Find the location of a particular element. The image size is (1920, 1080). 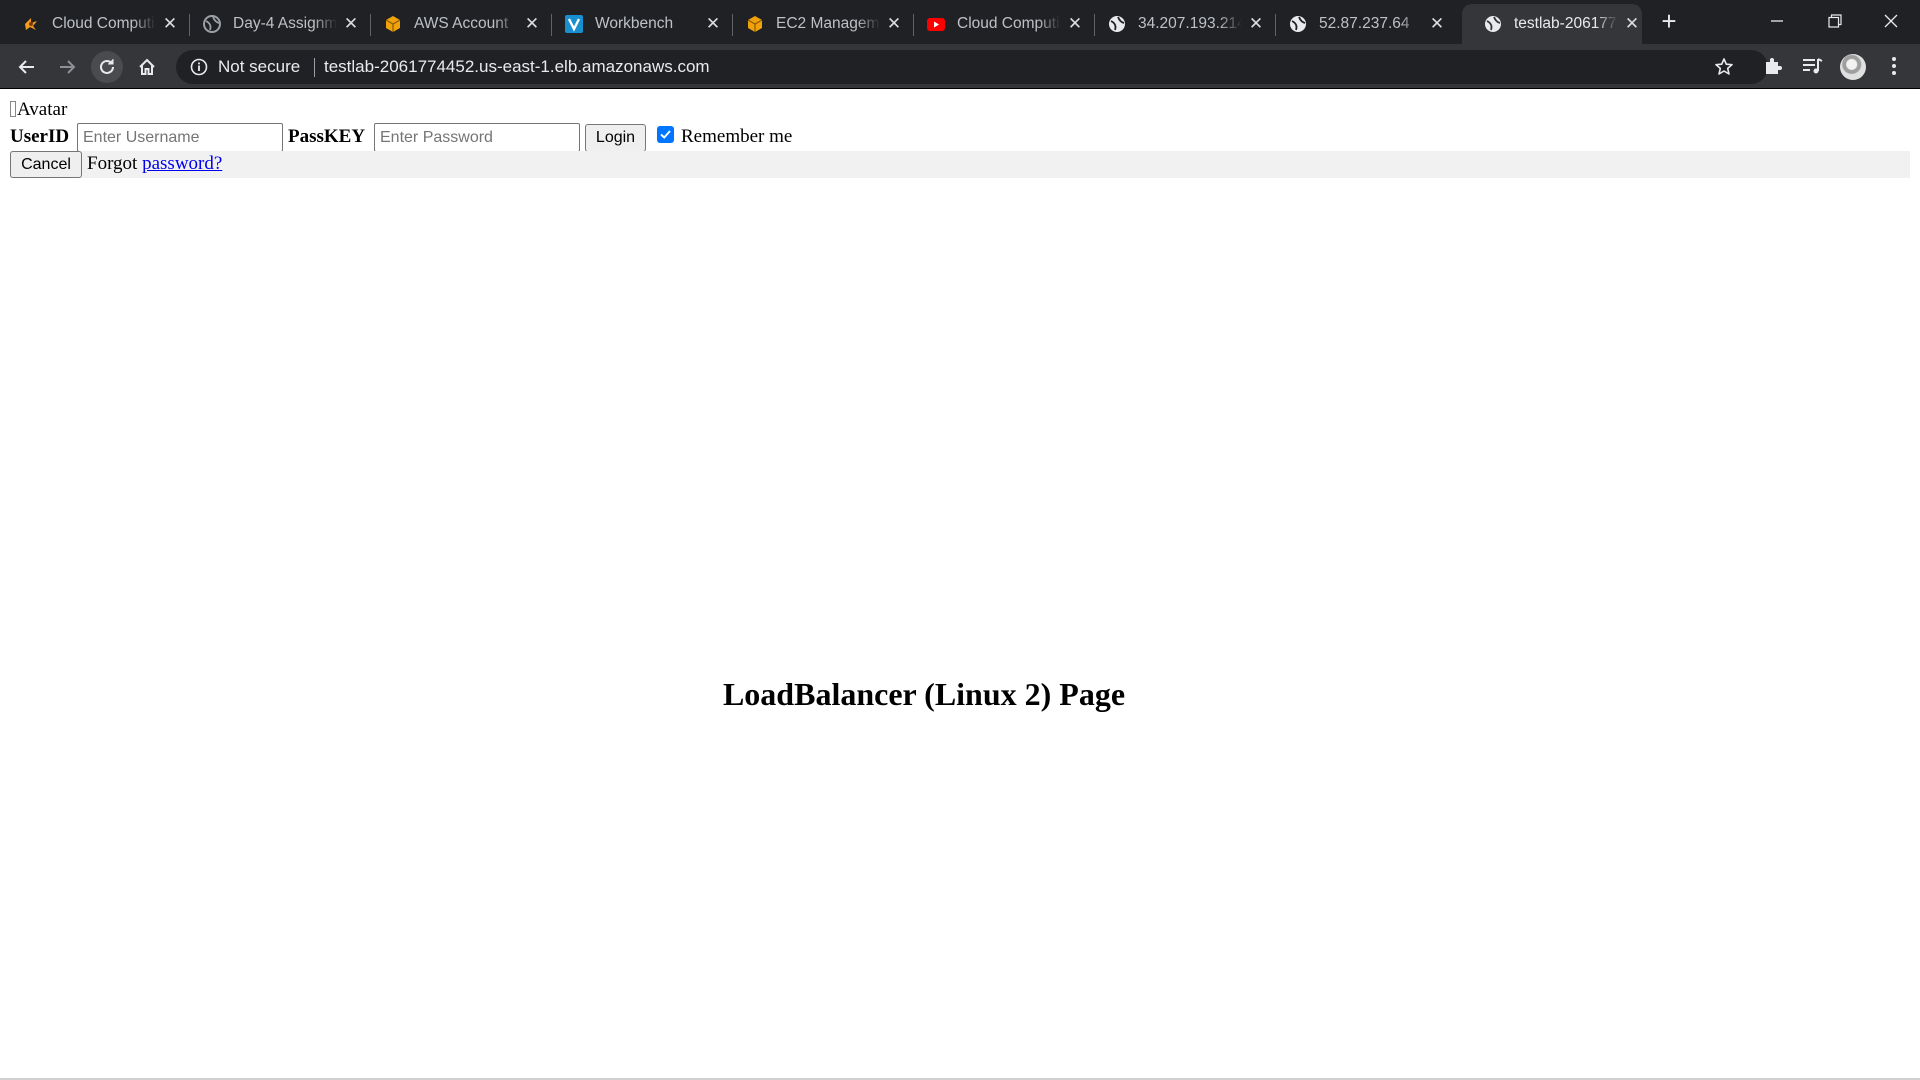

profile-avatar is located at coordinates (1853, 67).